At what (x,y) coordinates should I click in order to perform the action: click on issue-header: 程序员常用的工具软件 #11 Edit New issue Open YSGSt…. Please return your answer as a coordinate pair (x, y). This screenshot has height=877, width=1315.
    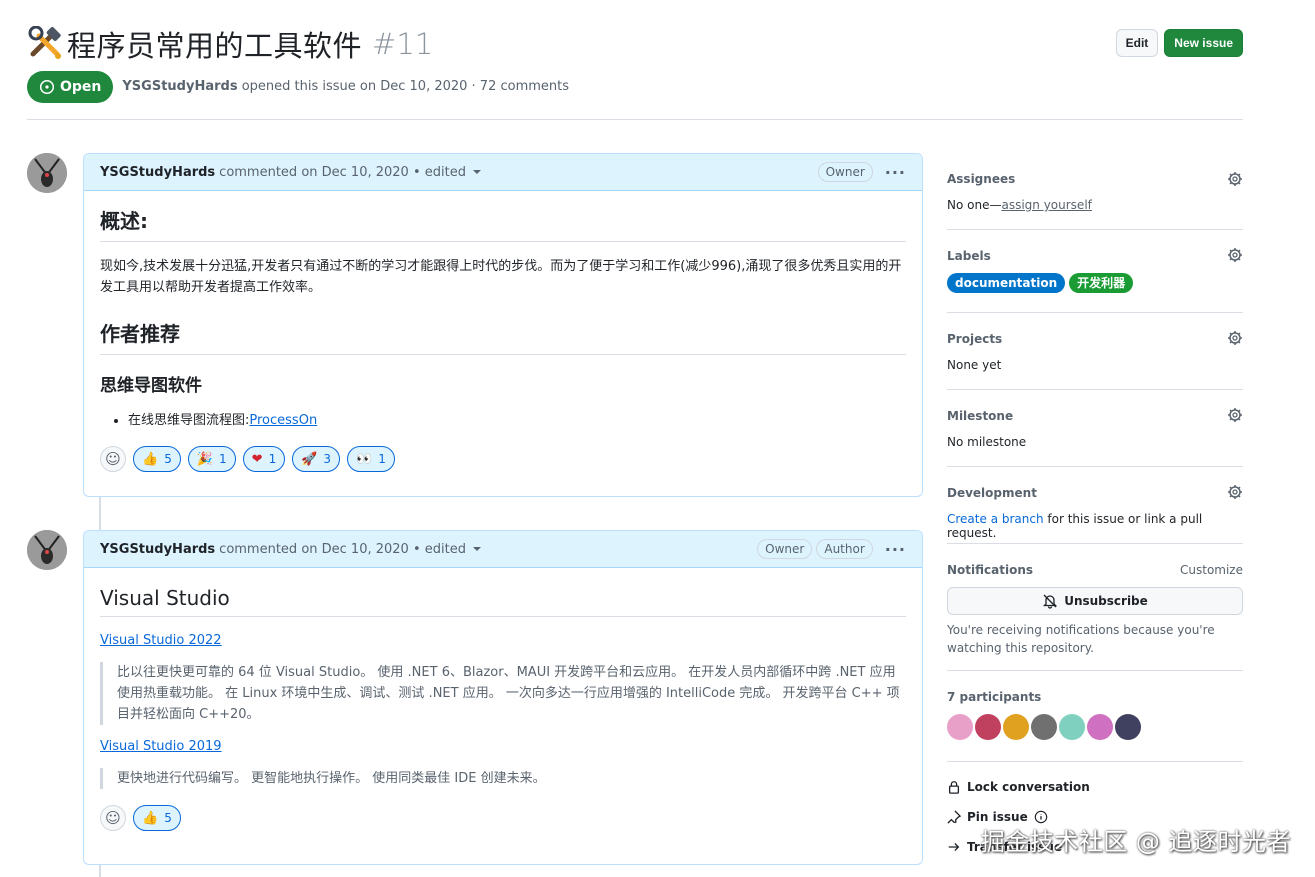
    Looking at the image, I should click on (635, 62).